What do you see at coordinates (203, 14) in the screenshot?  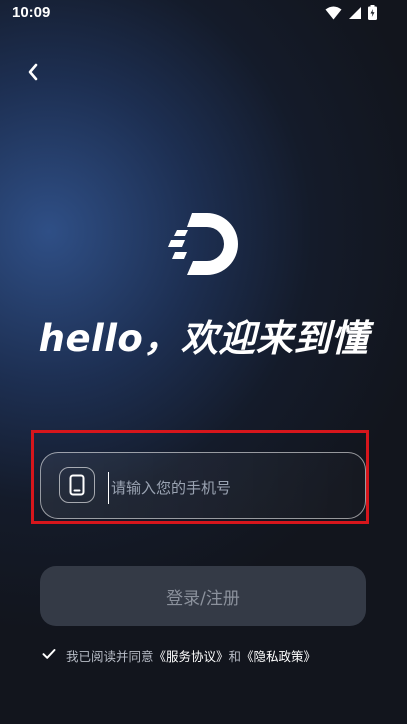 I see `status-bar: 10:09` at bounding box center [203, 14].